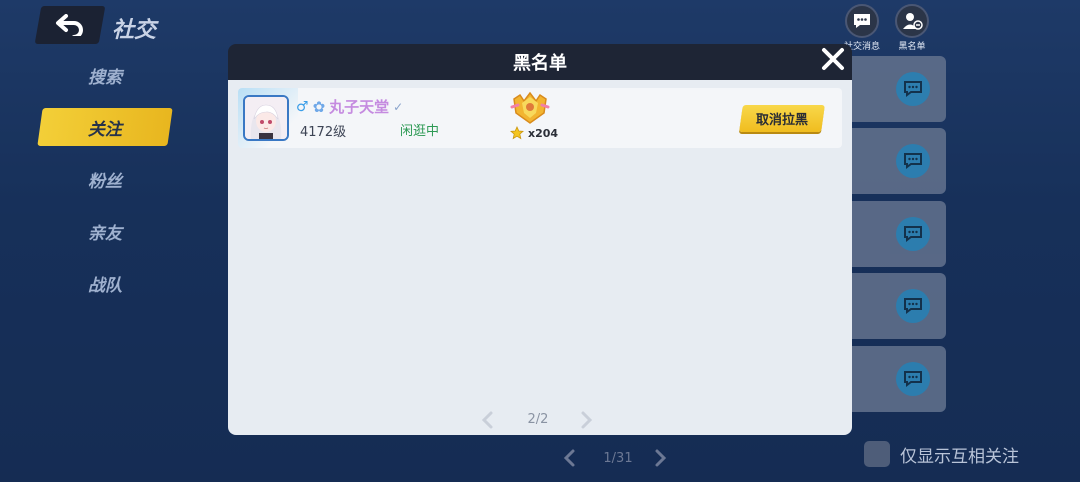 This screenshot has height=482, width=1080. What do you see at coordinates (398, 106) in the screenshot?
I see `verified-check-icon: ✓` at bounding box center [398, 106].